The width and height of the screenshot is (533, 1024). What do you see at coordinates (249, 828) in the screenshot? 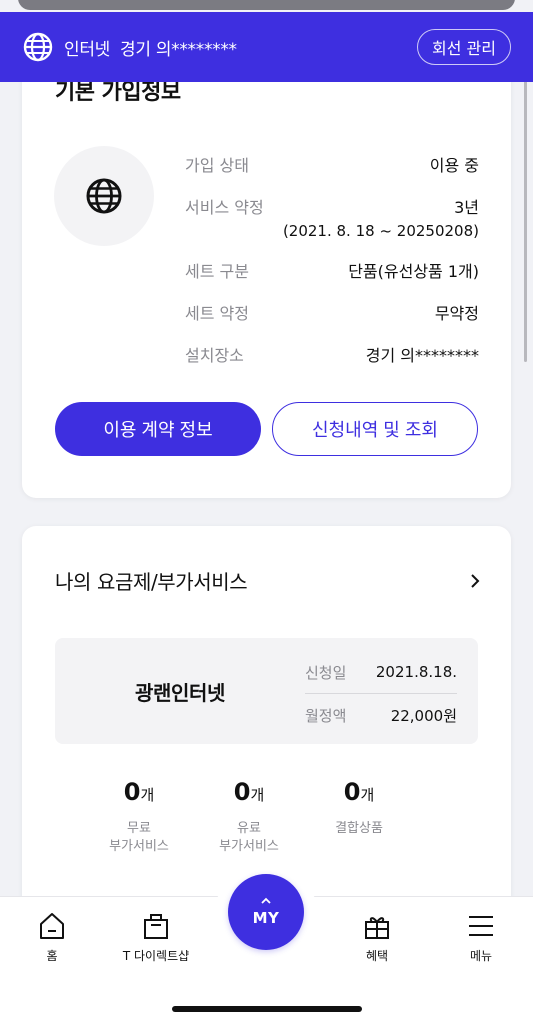
I see `stat-label-line1: 유료` at bounding box center [249, 828].